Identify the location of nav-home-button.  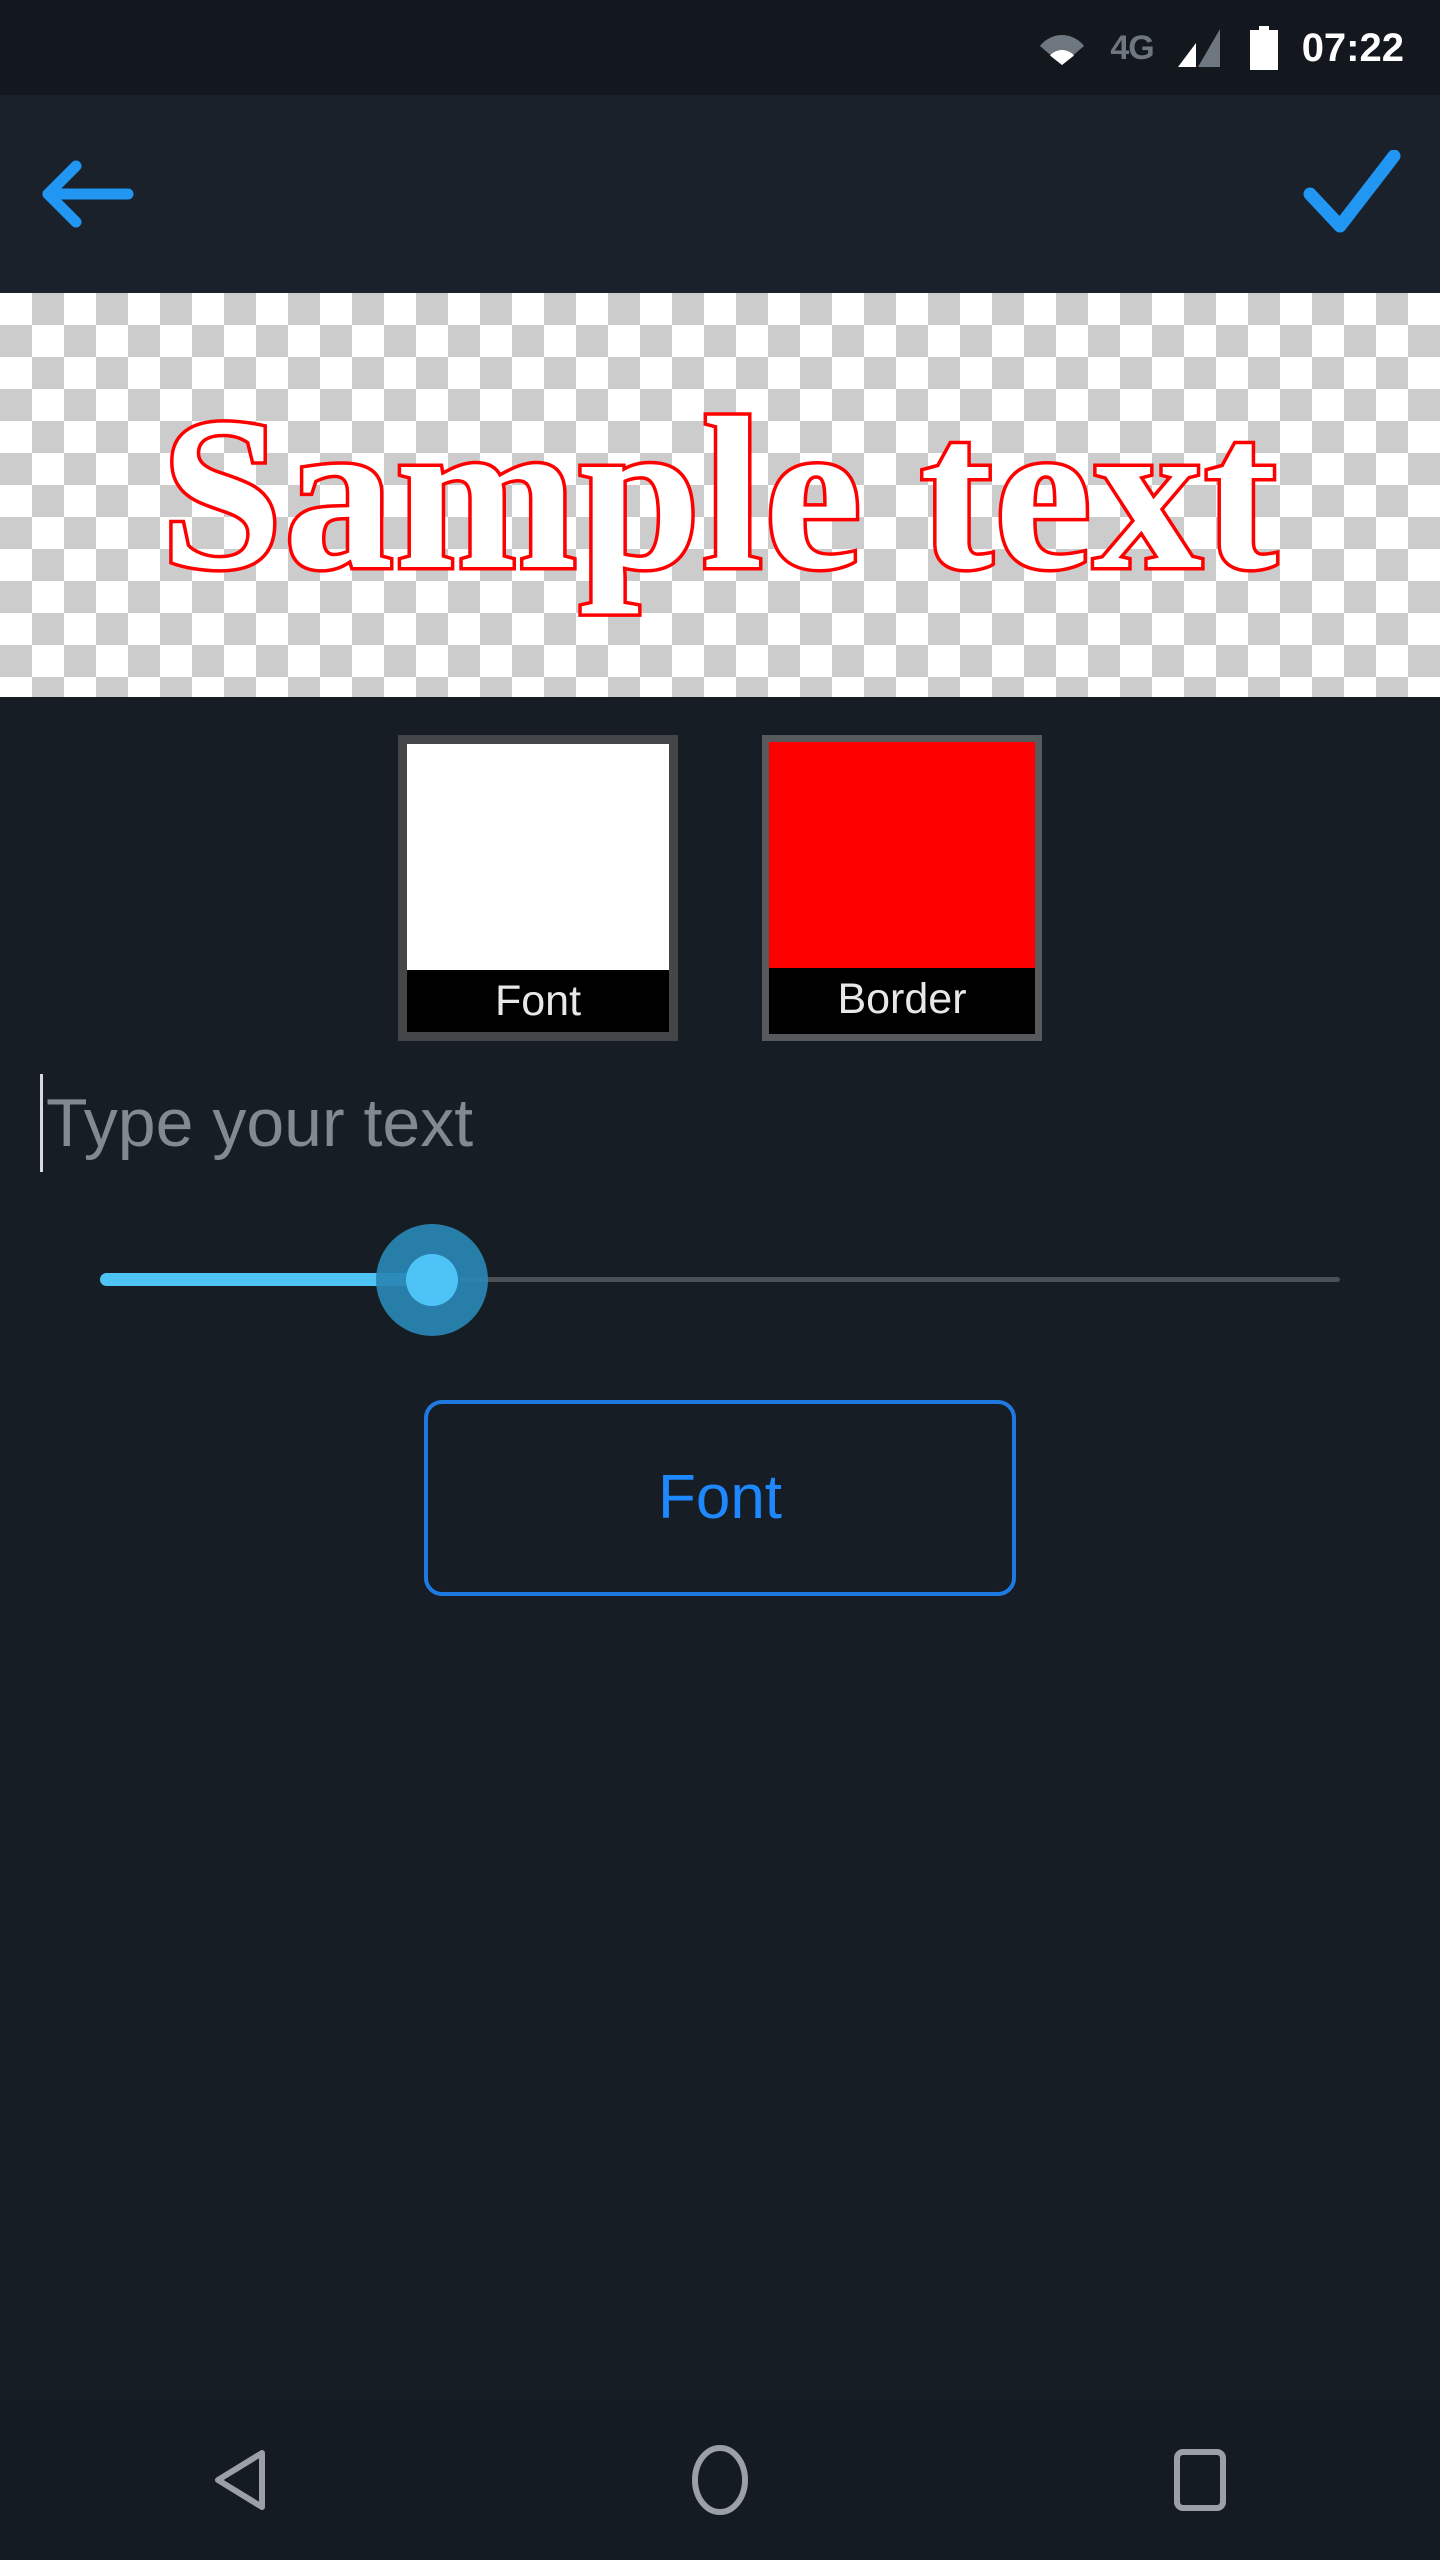
(720, 2480).